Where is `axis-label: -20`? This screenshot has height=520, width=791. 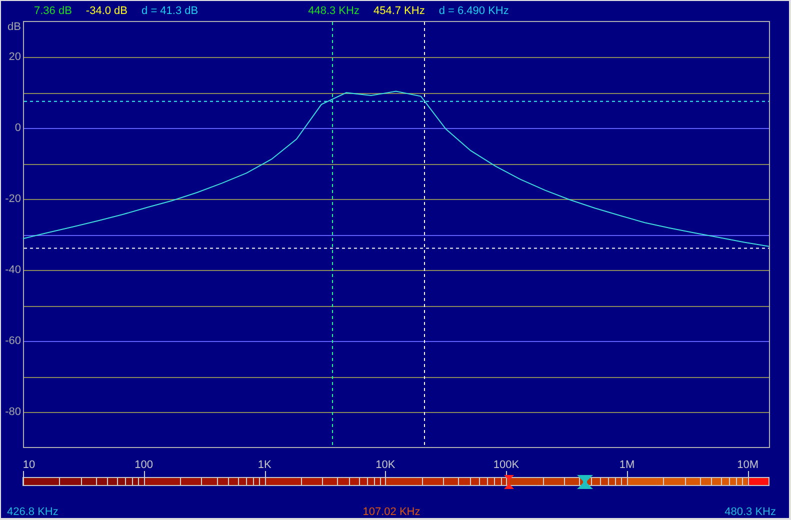 axis-label: -20 is located at coordinates (13, 198).